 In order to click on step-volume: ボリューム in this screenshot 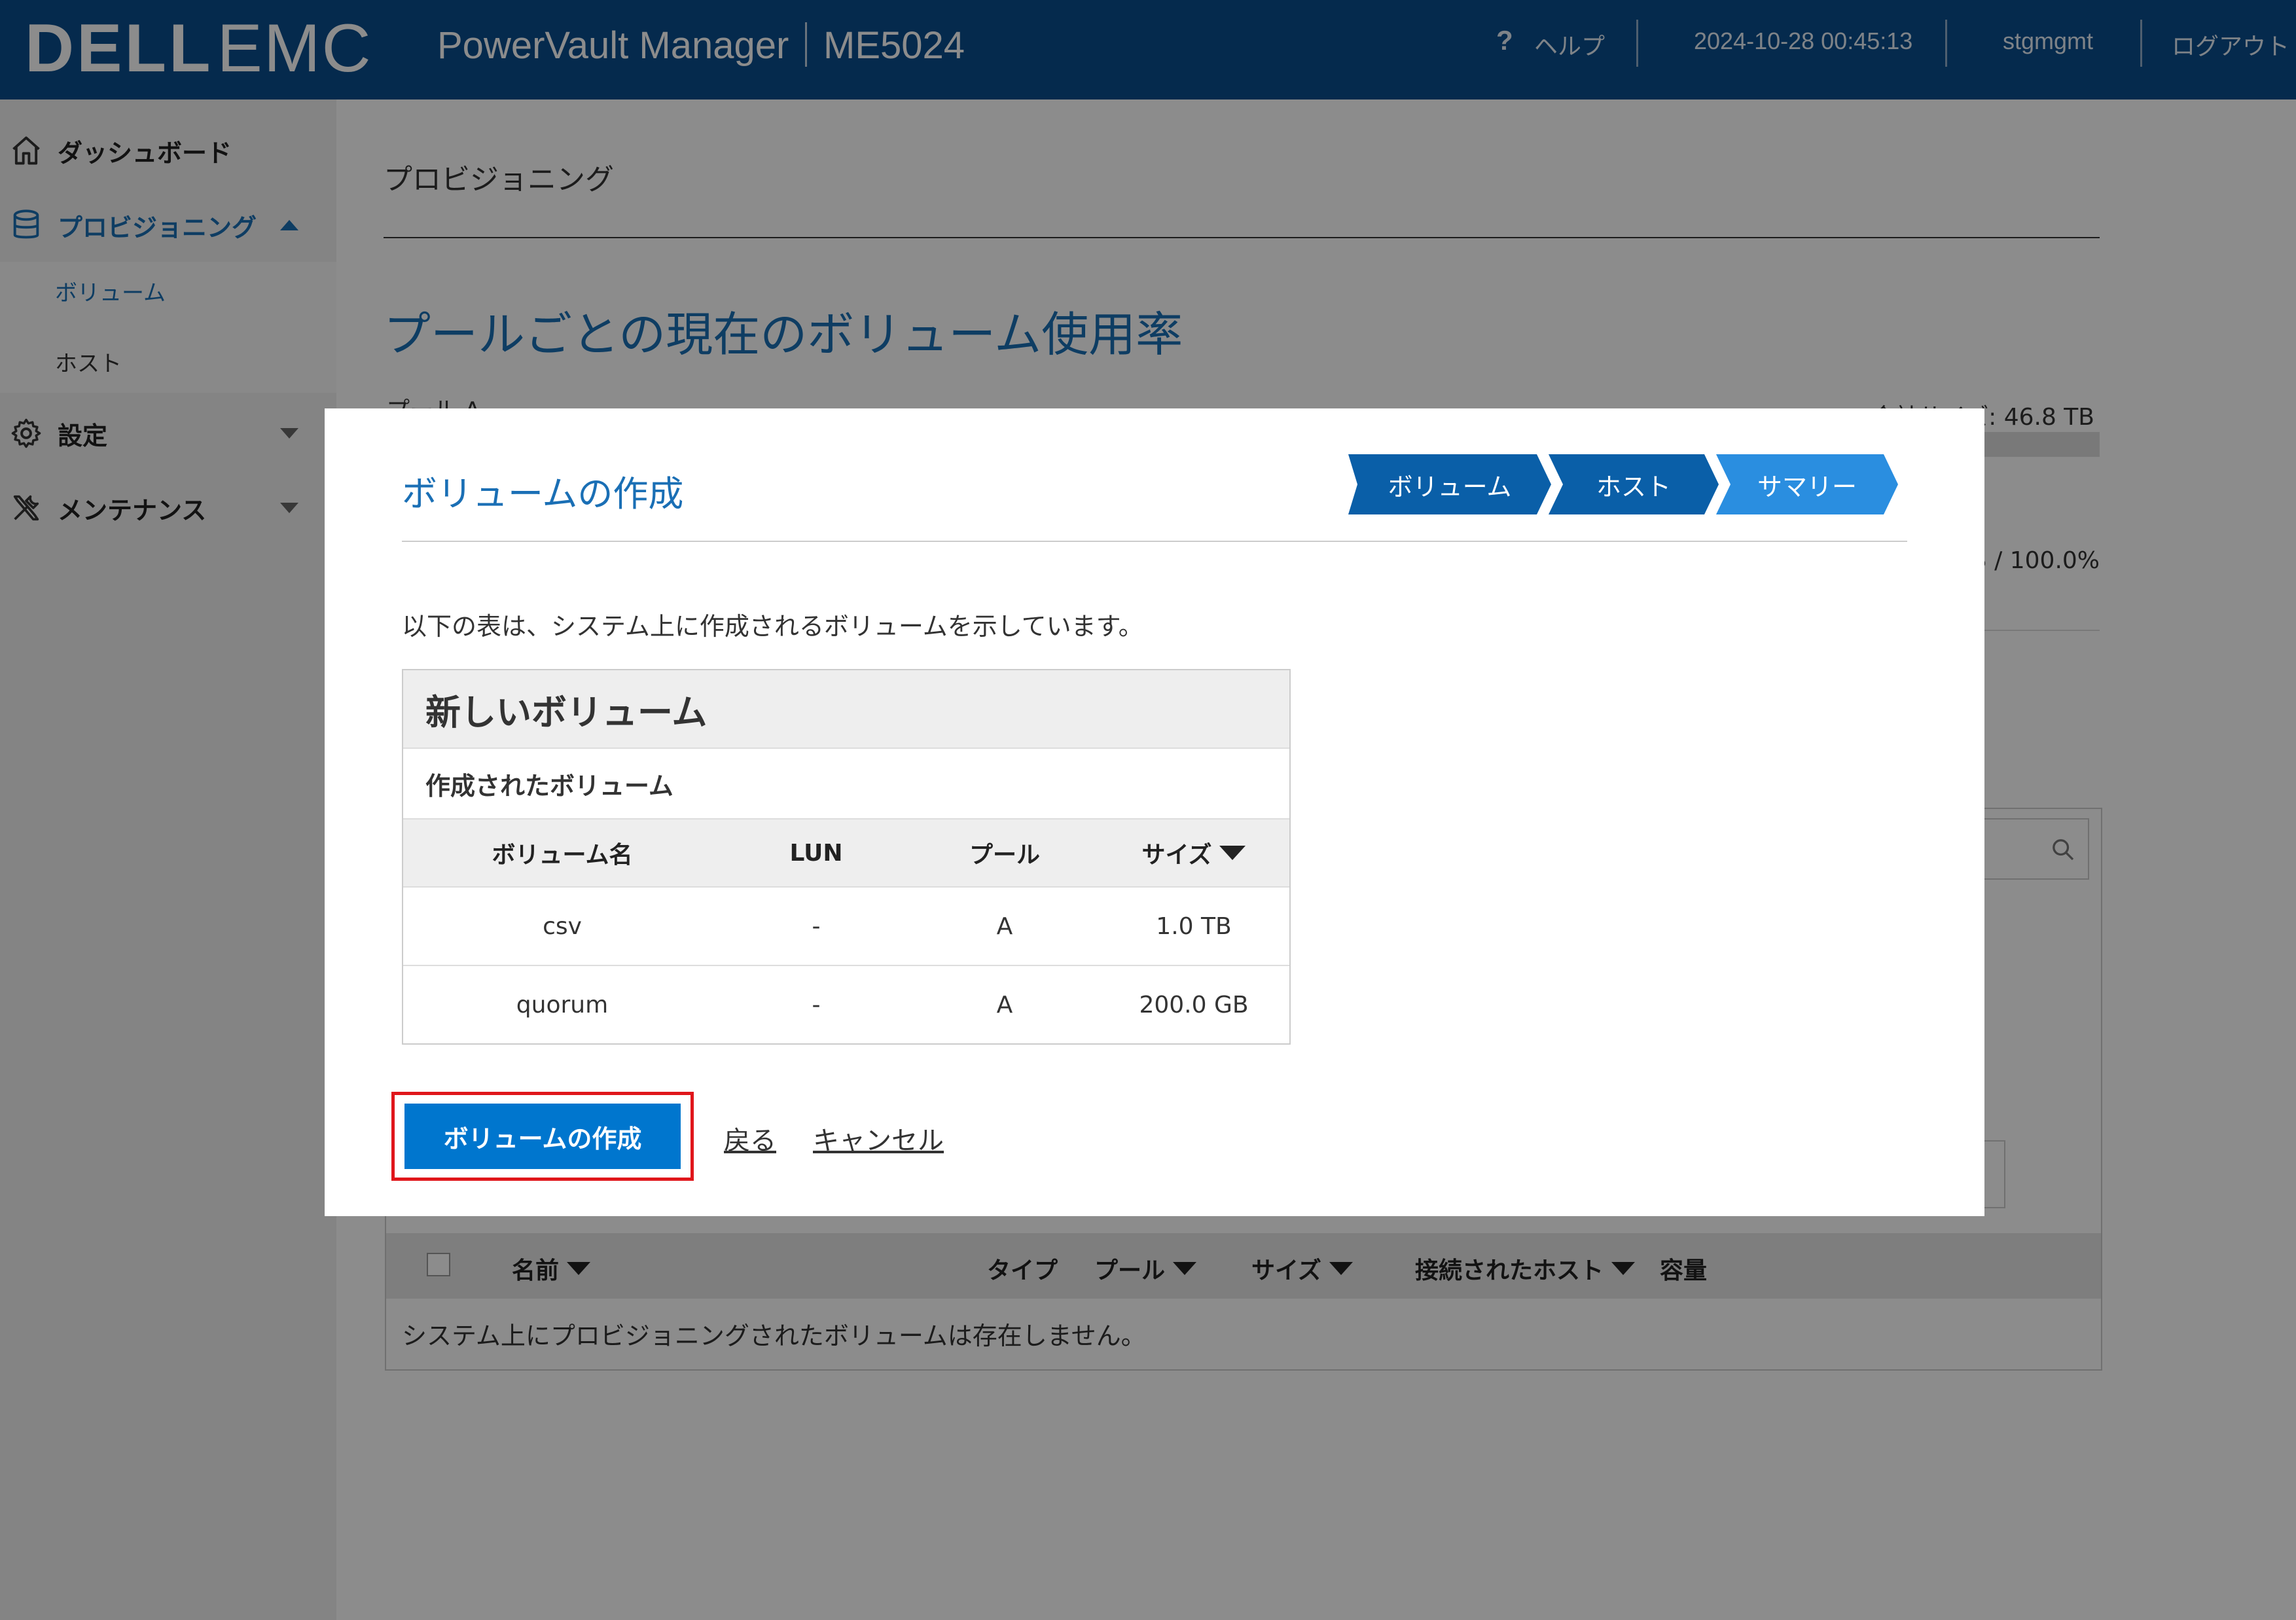, I will do `click(1449, 484)`.